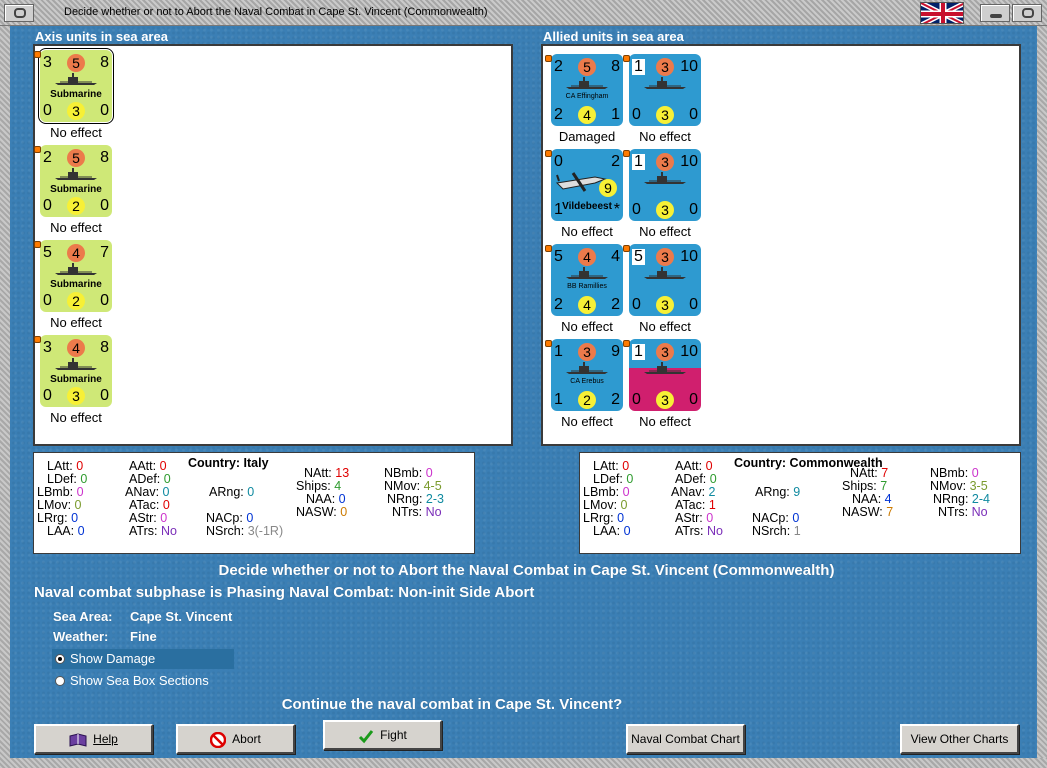 This screenshot has width=1047, height=768. What do you see at coordinates (638, 66) in the screenshot?
I see `counter-top-left-value: 1` at bounding box center [638, 66].